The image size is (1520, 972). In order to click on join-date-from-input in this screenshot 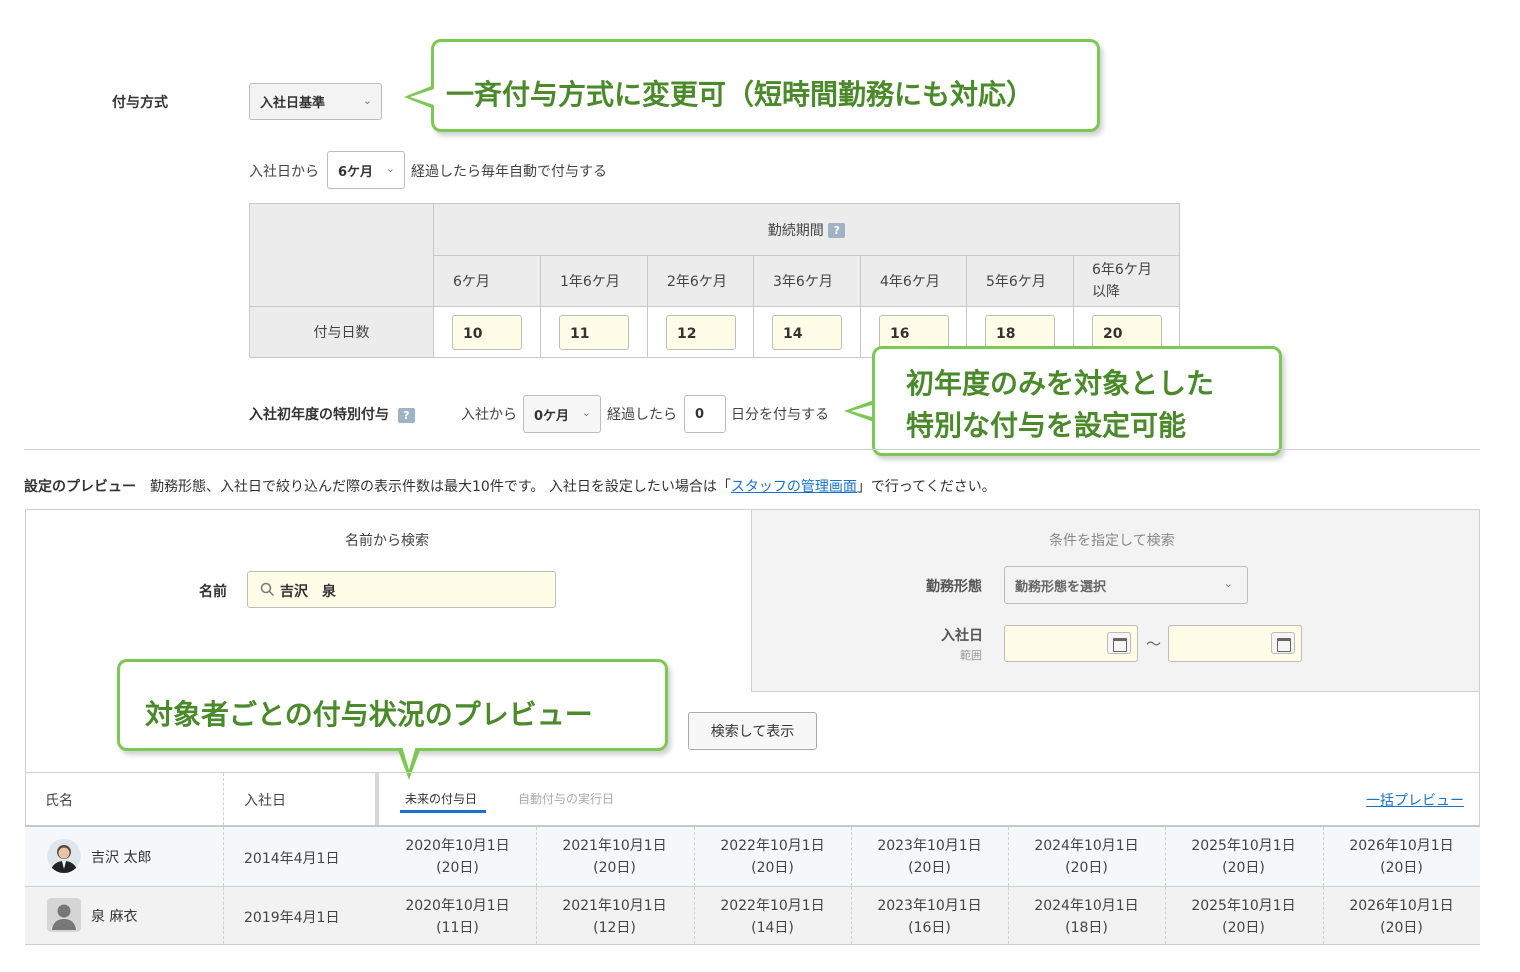, I will do `click(1071, 643)`.